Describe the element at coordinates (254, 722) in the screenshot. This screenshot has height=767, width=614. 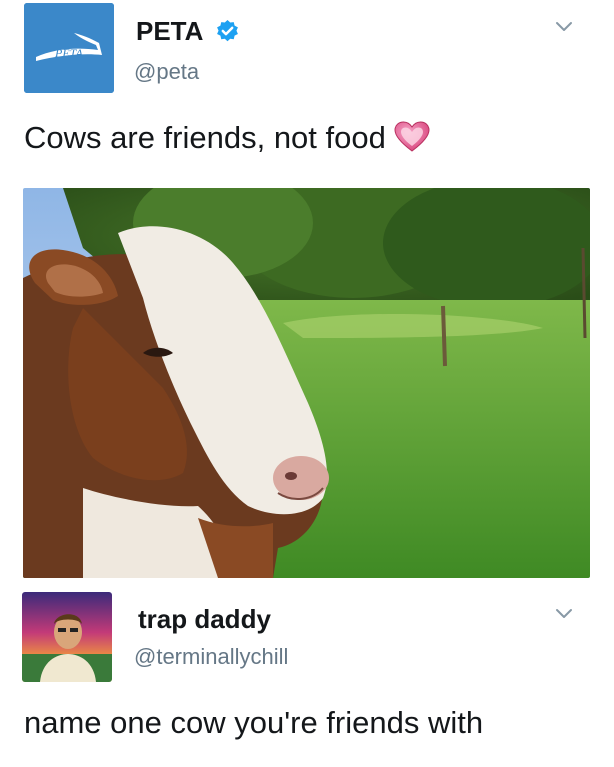
I see `tweet-text: name one cow you're friends with` at that location.